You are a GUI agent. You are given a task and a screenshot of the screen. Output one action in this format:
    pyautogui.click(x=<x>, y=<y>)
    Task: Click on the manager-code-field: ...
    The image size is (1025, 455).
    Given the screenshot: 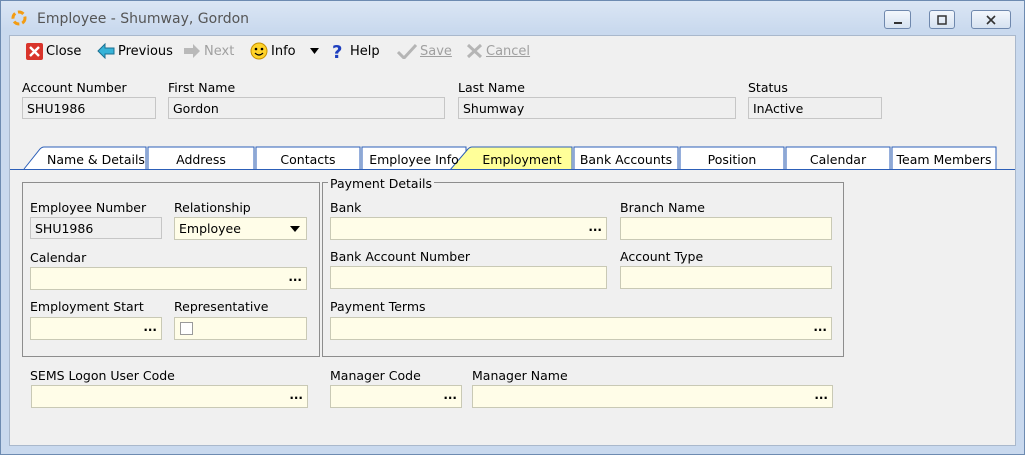 What is the action you would take?
    pyautogui.click(x=396, y=396)
    